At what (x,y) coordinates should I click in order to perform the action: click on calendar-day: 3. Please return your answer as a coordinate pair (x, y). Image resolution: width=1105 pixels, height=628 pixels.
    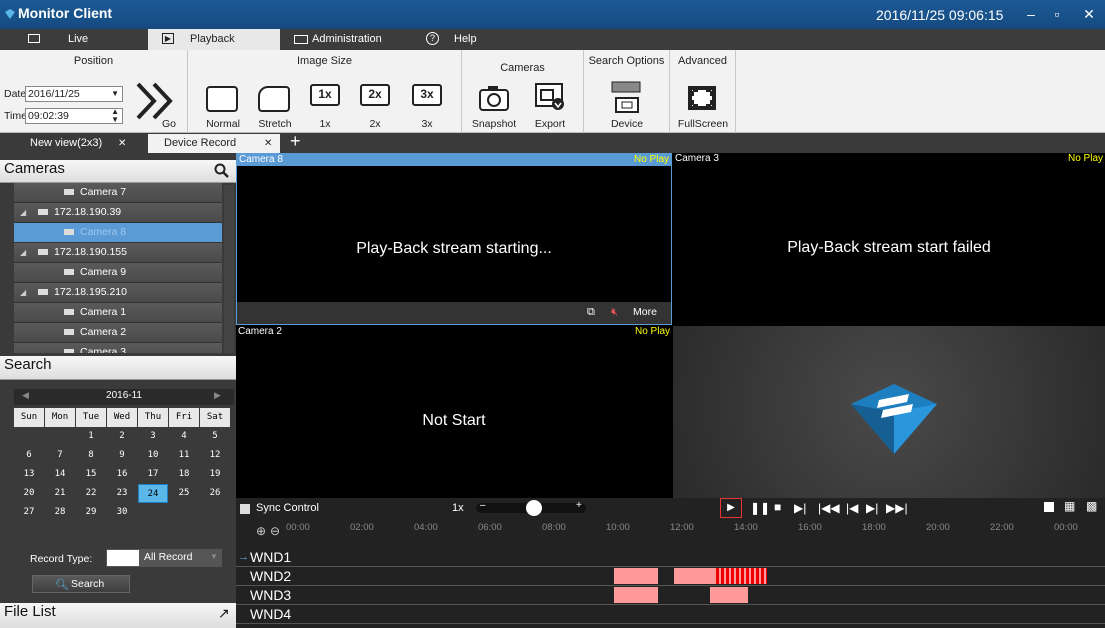
    Looking at the image, I should click on (153, 436).